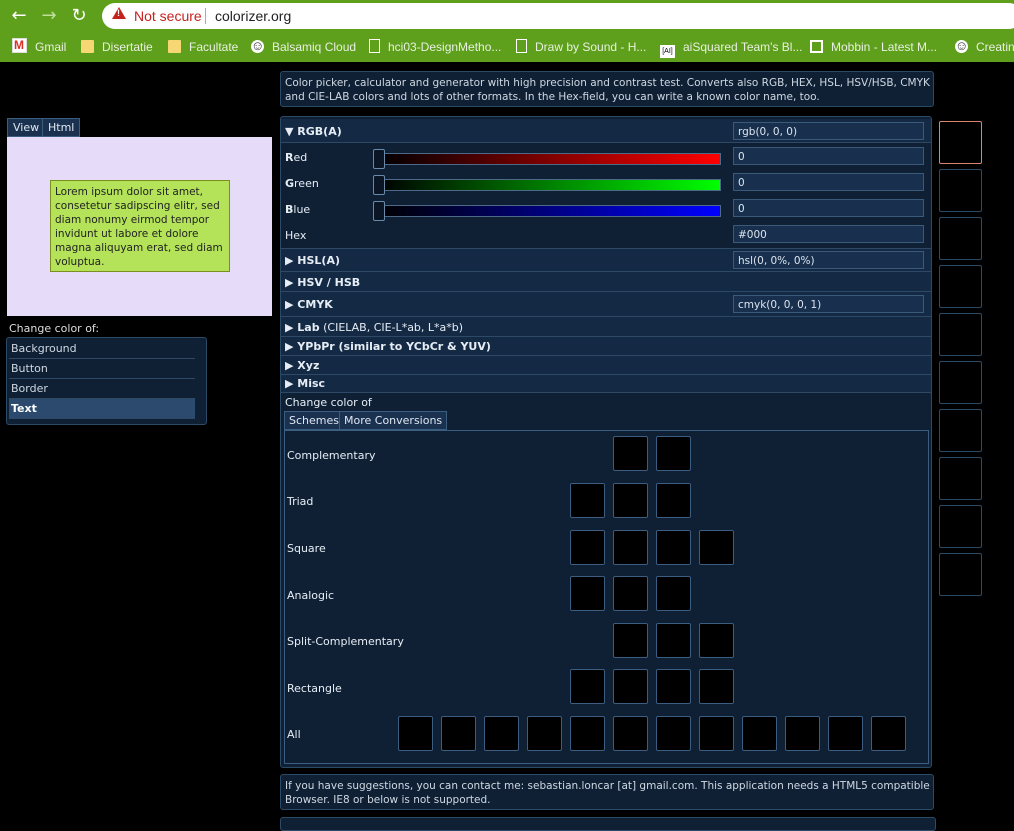  What do you see at coordinates (828, 208) in the screenshot?
I see `blue-value-input: 0` at bounding box center [828, 208].